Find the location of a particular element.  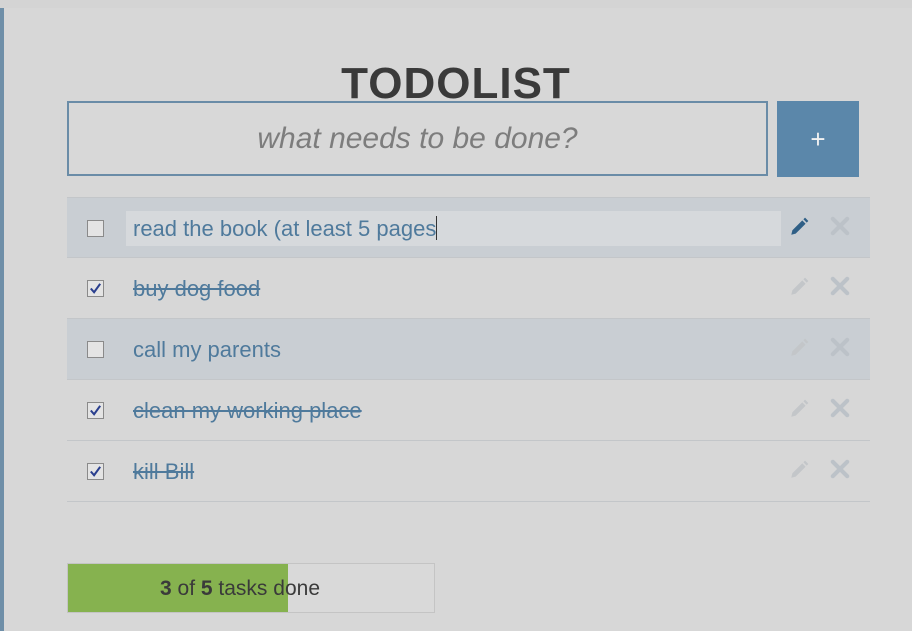

task-row: buy dog food is located at coordinates (468, 288).